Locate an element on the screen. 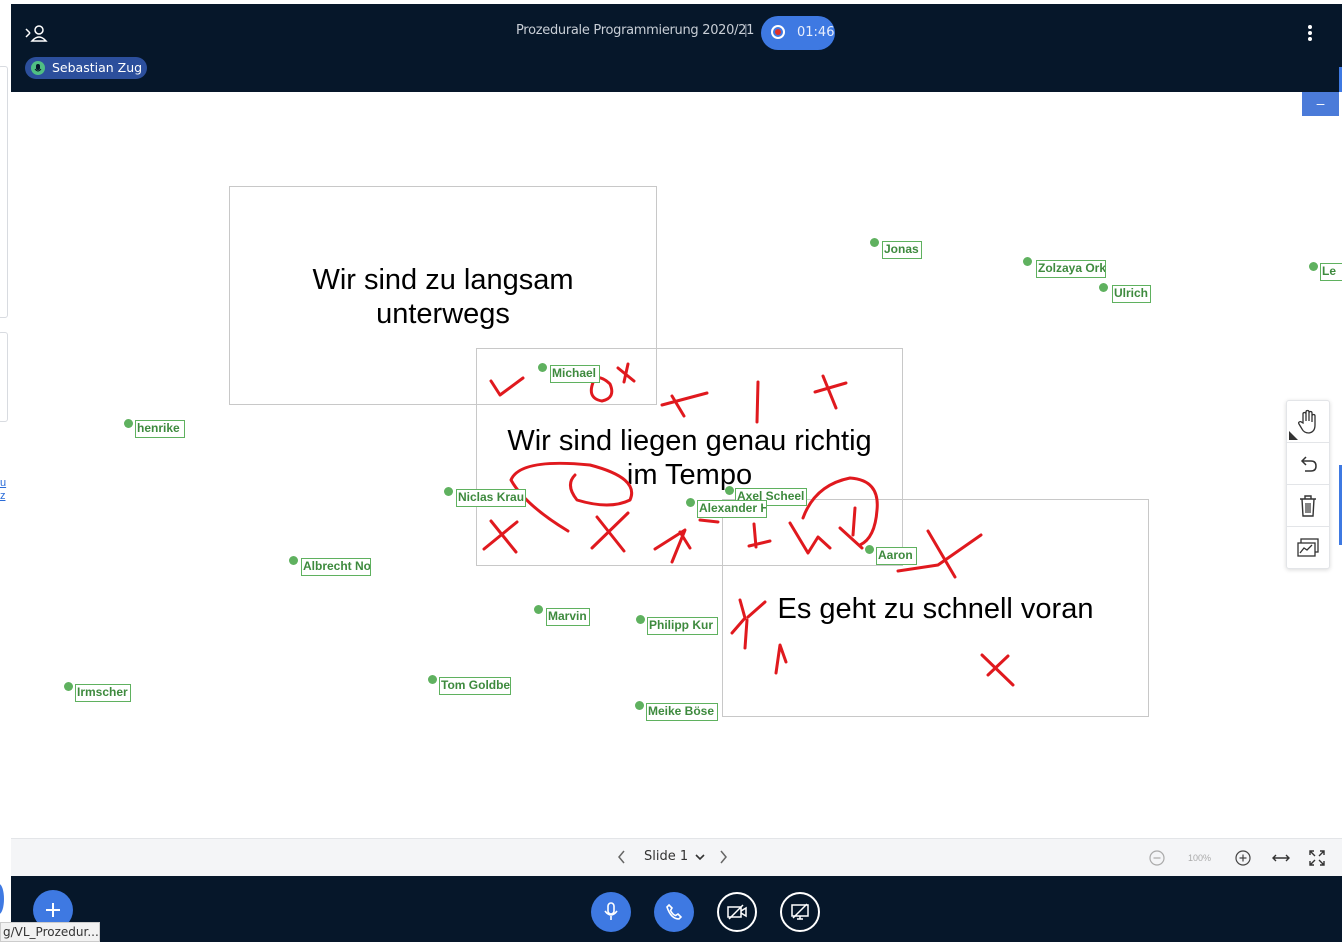 This screenshot has width=1342, height=942. cursor-label: Zolzaya Ork is located at coordinates (1071, 269).